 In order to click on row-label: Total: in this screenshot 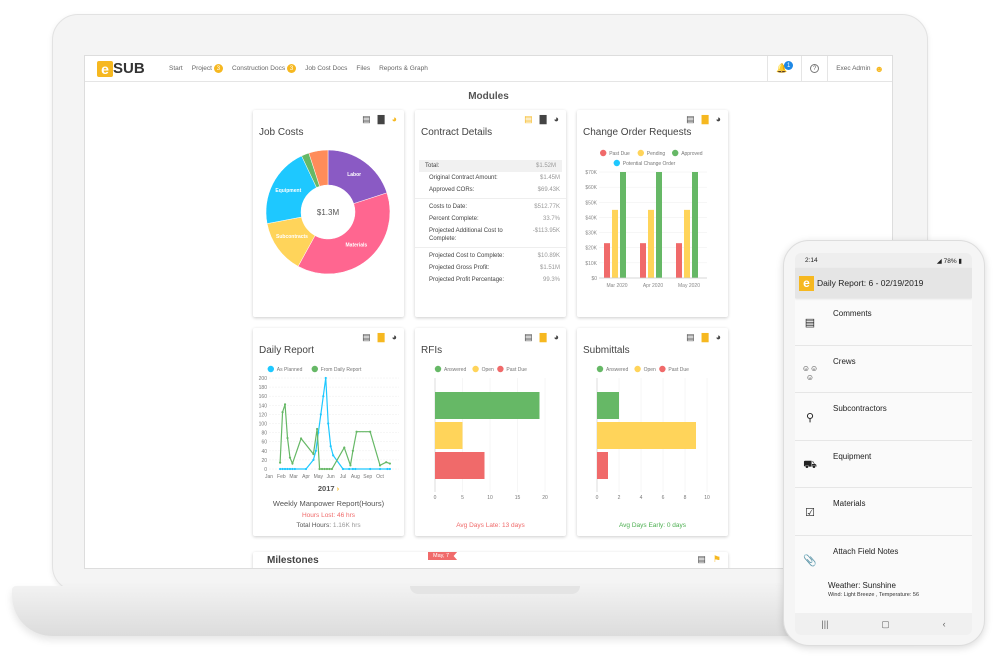, I will do `click(432, 166)`.